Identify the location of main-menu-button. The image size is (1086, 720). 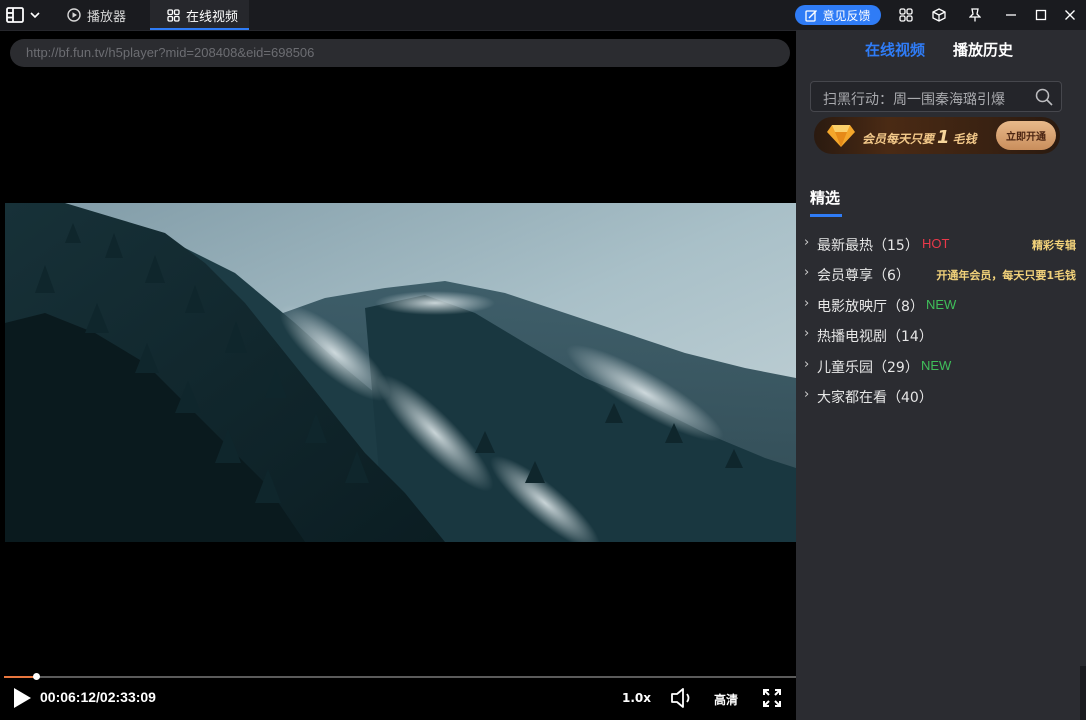
(26, 15).